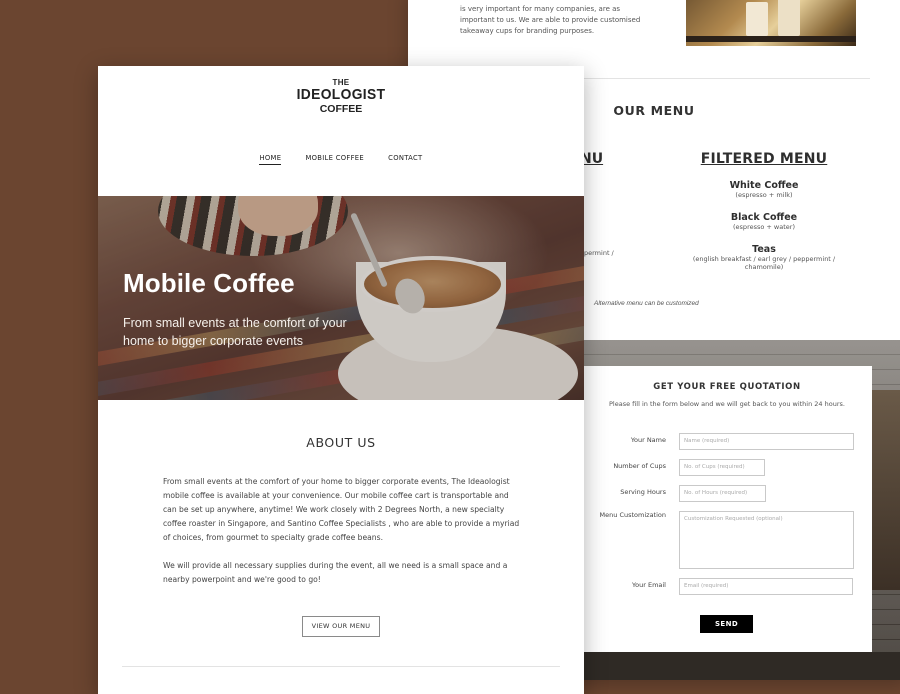 This screenshot has height=694, width=900. Describe the element at coordinates (270, 159) in the screenshot. I see `nav-home: HOME` at that location.